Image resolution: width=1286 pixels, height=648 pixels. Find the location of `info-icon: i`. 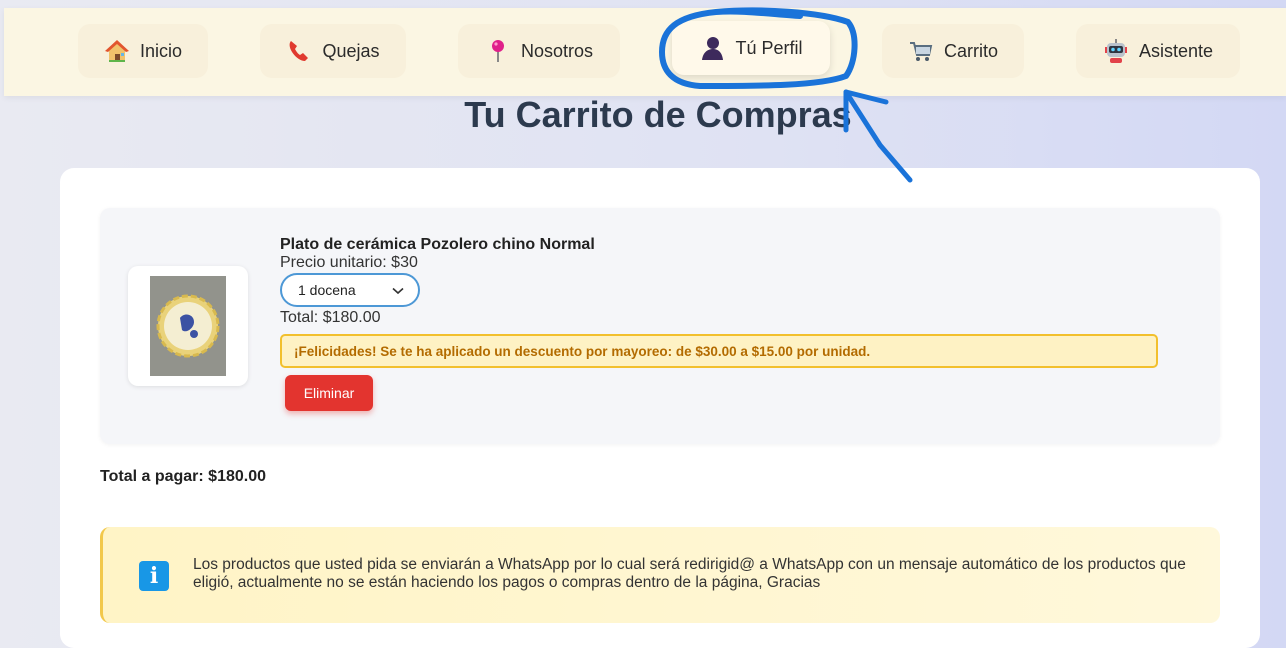

info-icon: i is located at coordinates (154, 576).